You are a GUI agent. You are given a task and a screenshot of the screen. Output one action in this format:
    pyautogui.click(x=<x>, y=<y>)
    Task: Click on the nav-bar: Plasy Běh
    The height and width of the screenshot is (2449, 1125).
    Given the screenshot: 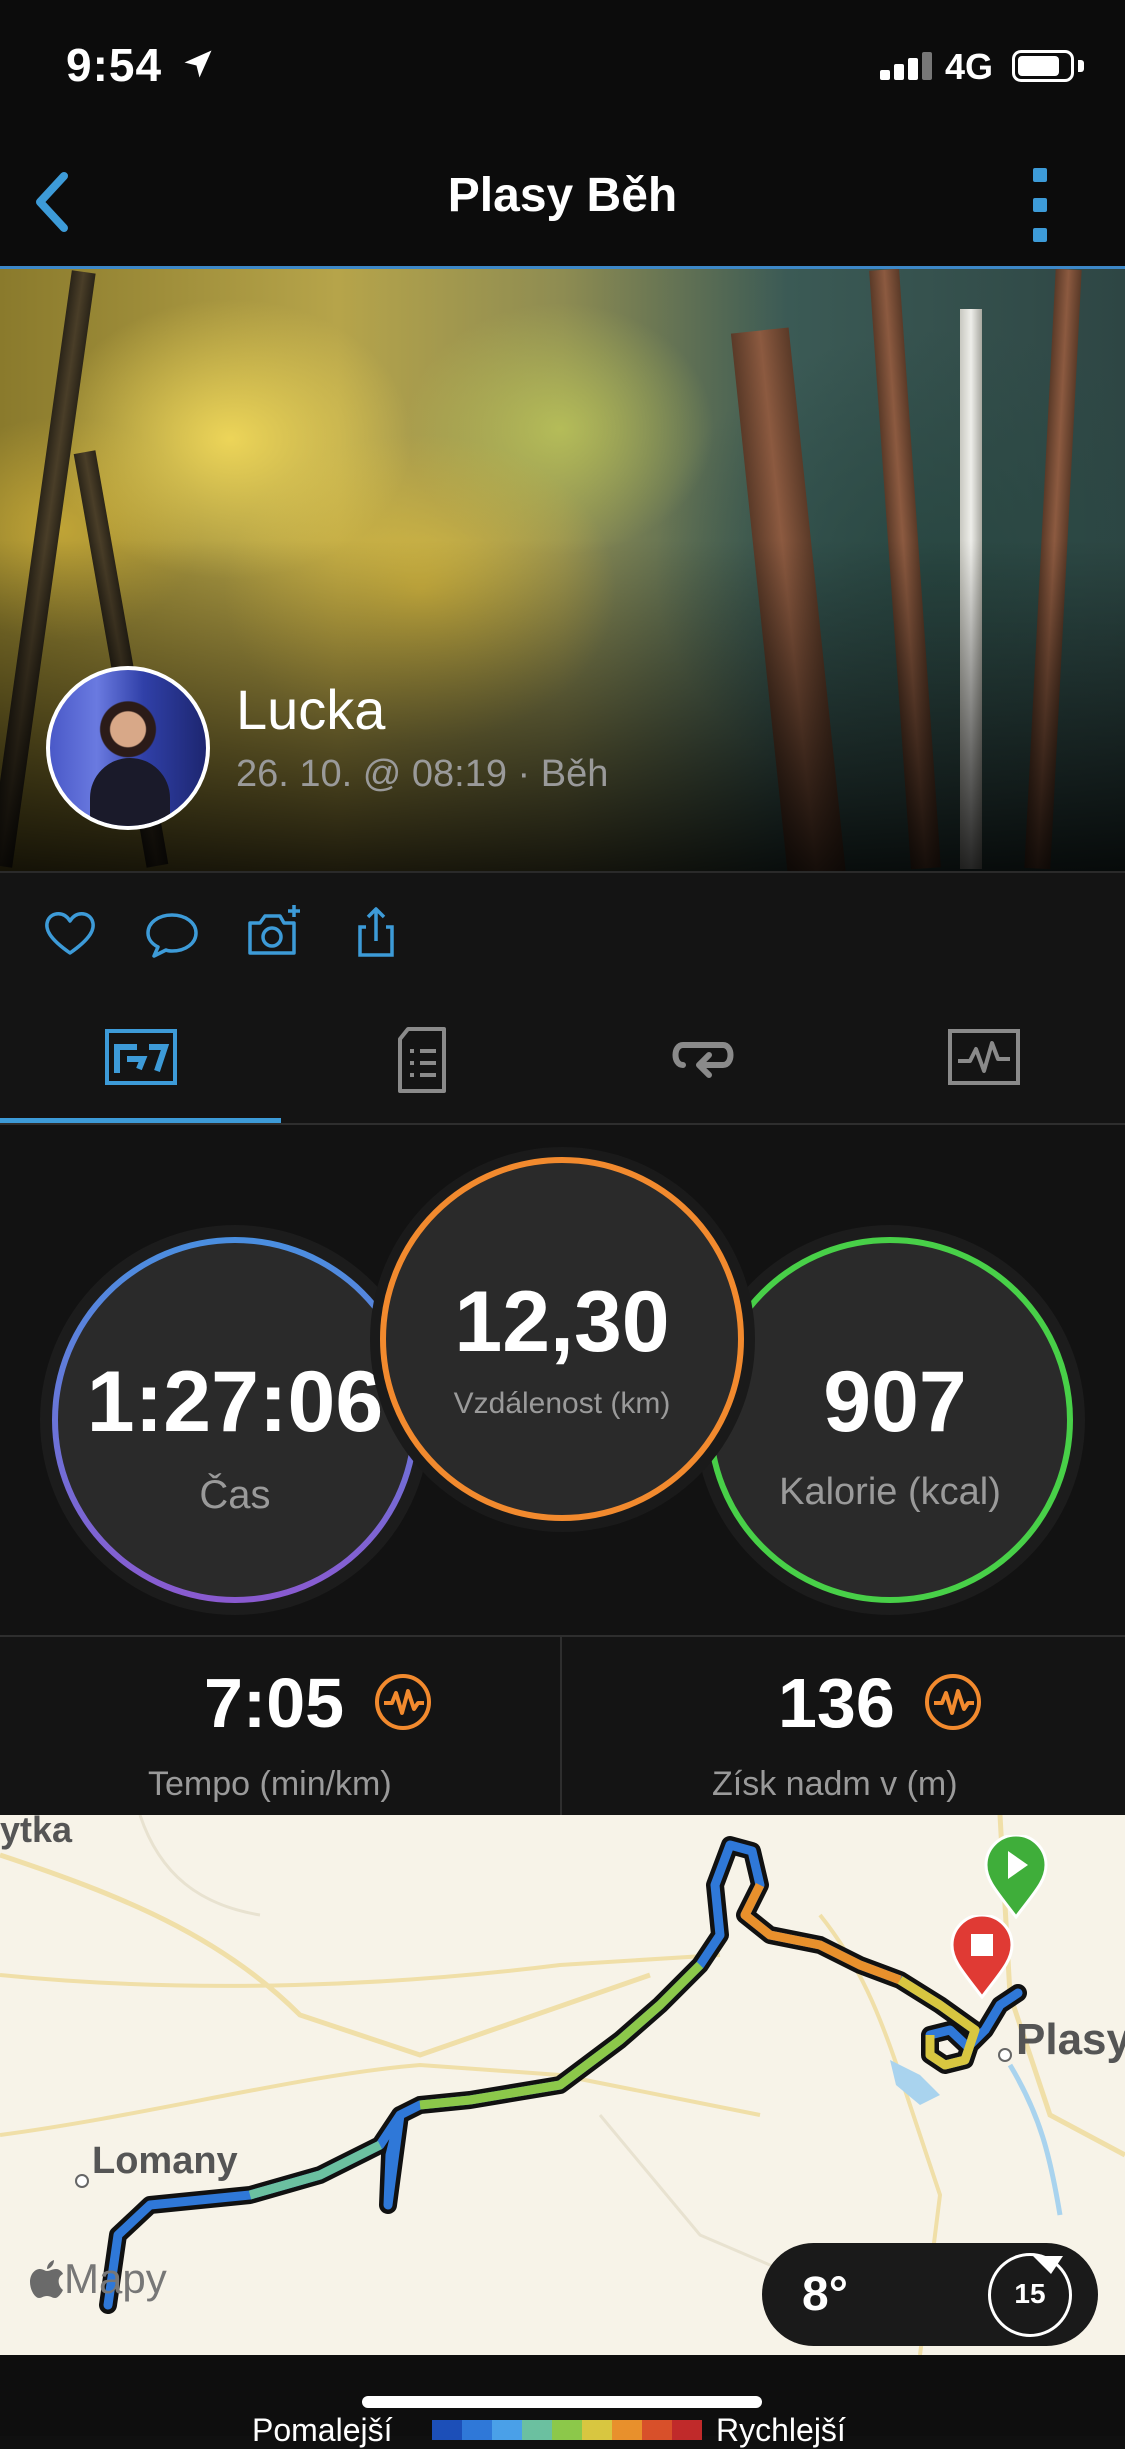 What is the action you would take?
    pyautogui.click(x=562, y=204)
    